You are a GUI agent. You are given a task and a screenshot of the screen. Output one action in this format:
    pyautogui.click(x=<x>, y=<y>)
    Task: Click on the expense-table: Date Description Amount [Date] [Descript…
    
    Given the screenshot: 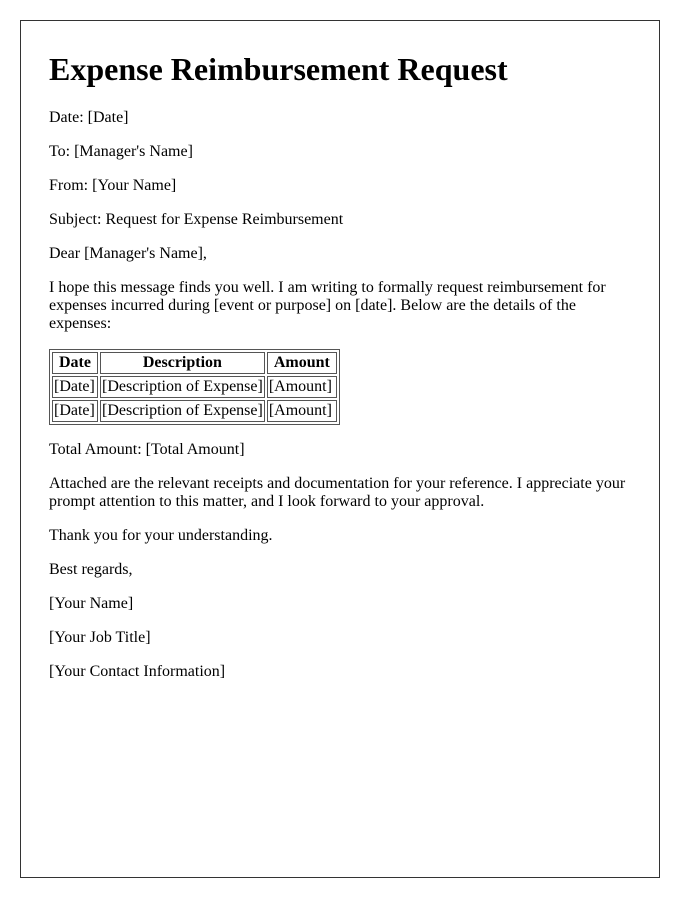 What is the action you would take?
    pyautogui.click(x=194, y=387)
    